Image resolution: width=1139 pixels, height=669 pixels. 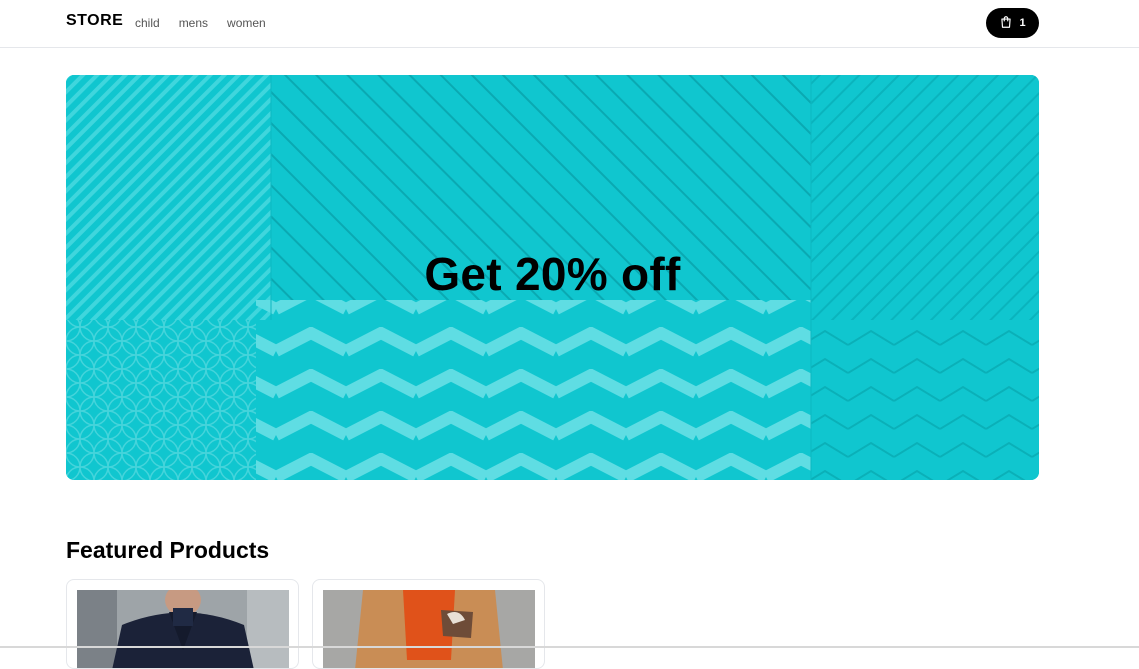 I want to click on nav-links: child mens women, so click(x=200, y=23).